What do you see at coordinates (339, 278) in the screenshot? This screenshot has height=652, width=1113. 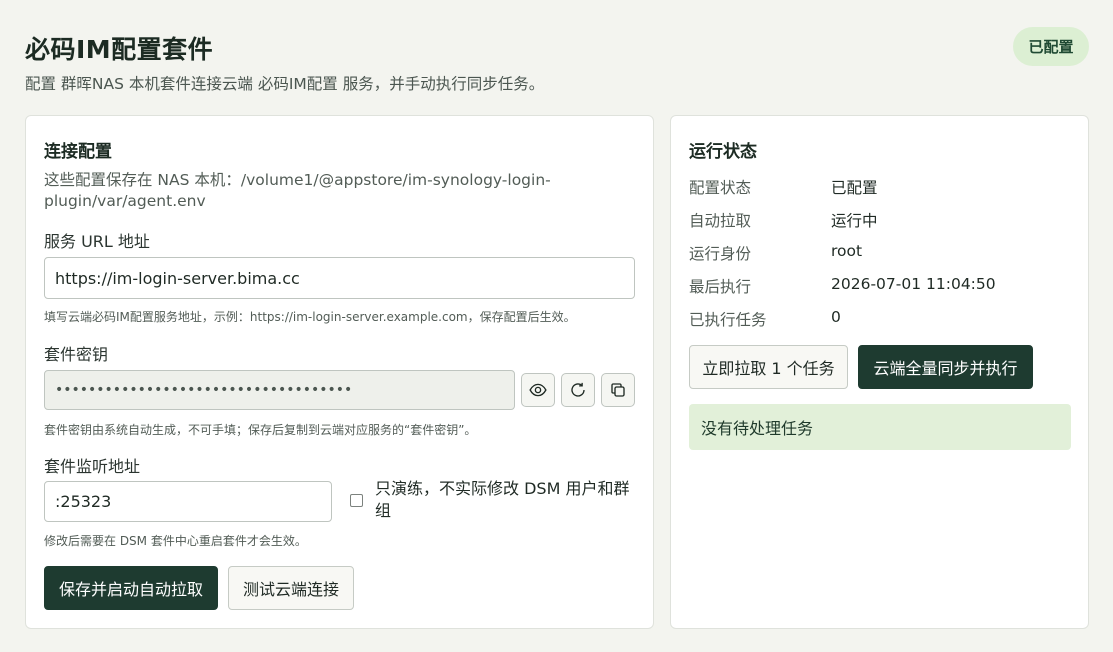 I see `service-url-input: https://im-login-server.bima.cc` at bounding box center [339, 278].